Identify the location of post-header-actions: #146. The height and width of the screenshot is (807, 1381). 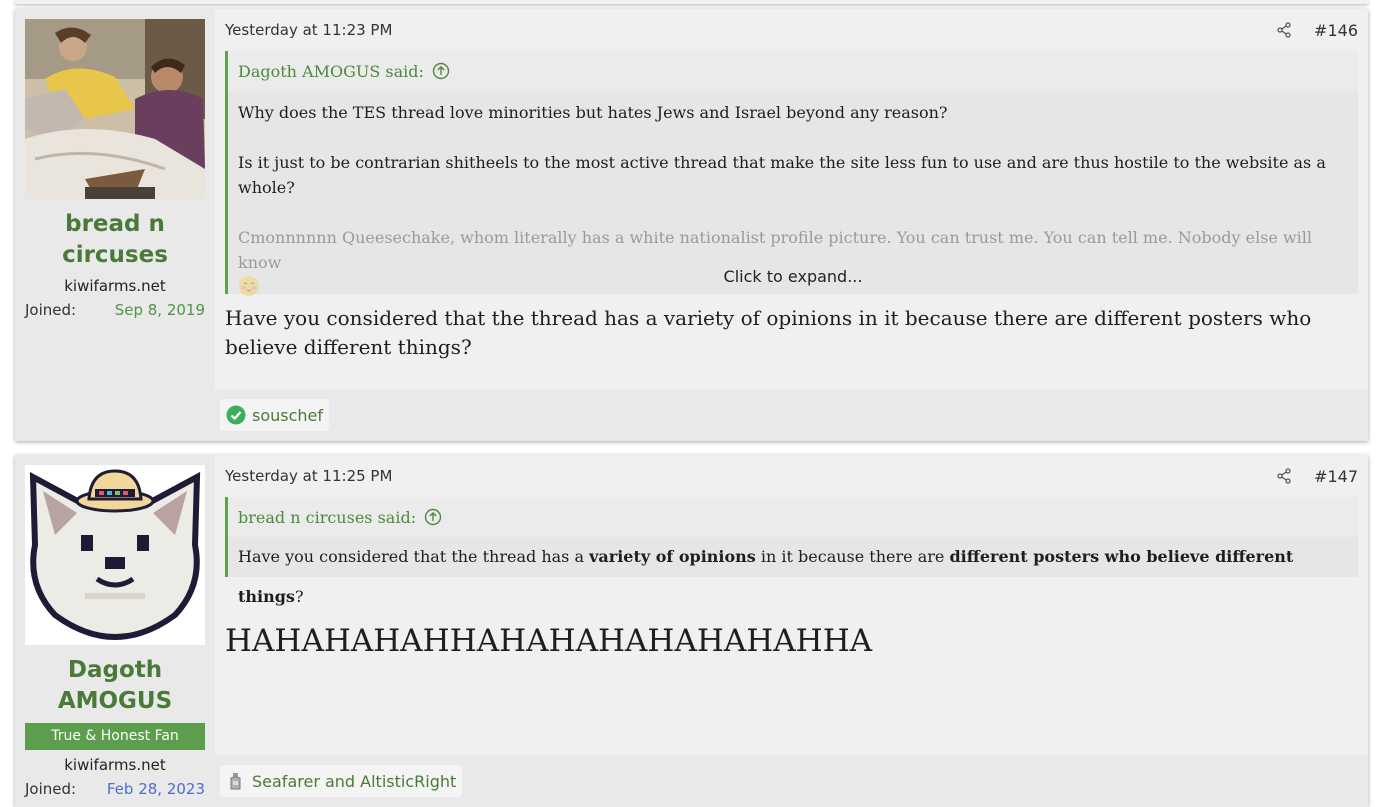
(1317, 30).